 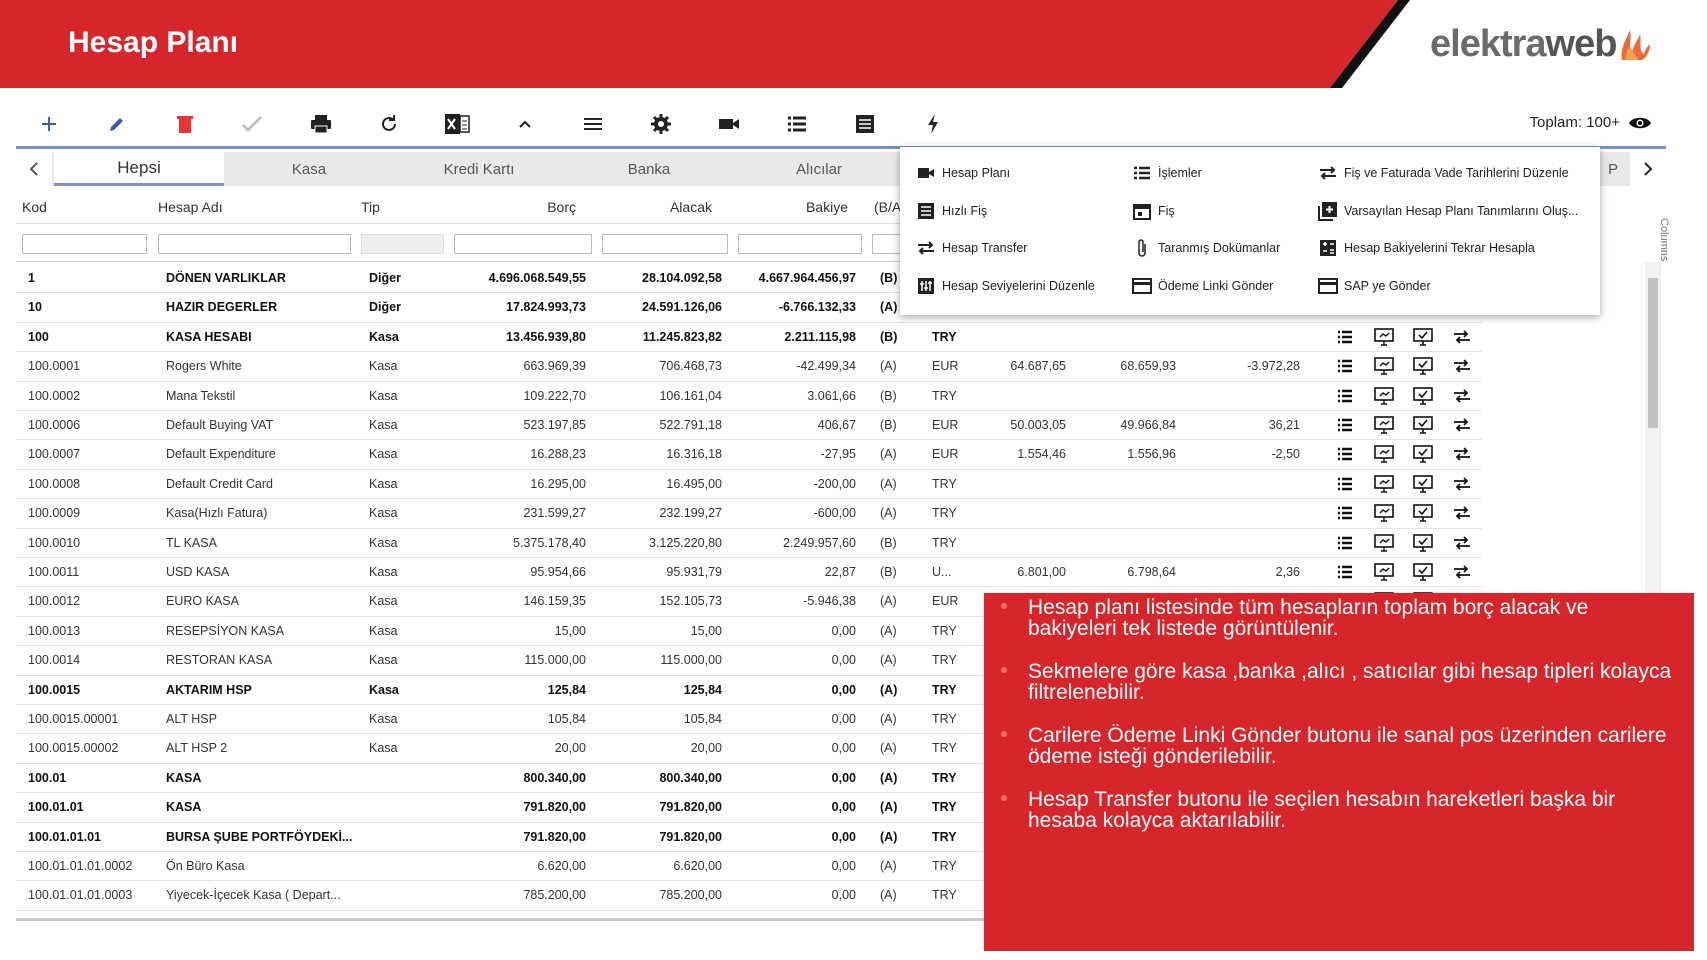 What do you see at coordinates (1613, 169) in the screenshot?
I see `tab-partial: P` at bounding box center [1613, 169].